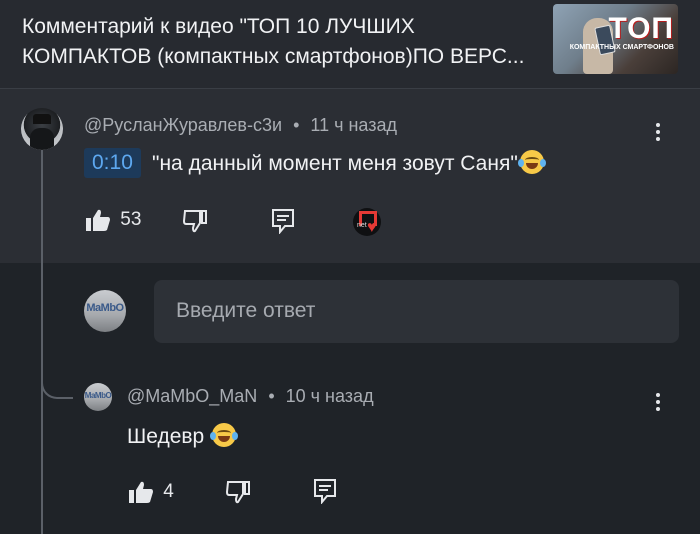 The width and height of the screenshot is (700, 534). What do you see at coordinates (659, 402) in the screenshot?
I see `reply-more-icon` at bounding box center [659, 402].